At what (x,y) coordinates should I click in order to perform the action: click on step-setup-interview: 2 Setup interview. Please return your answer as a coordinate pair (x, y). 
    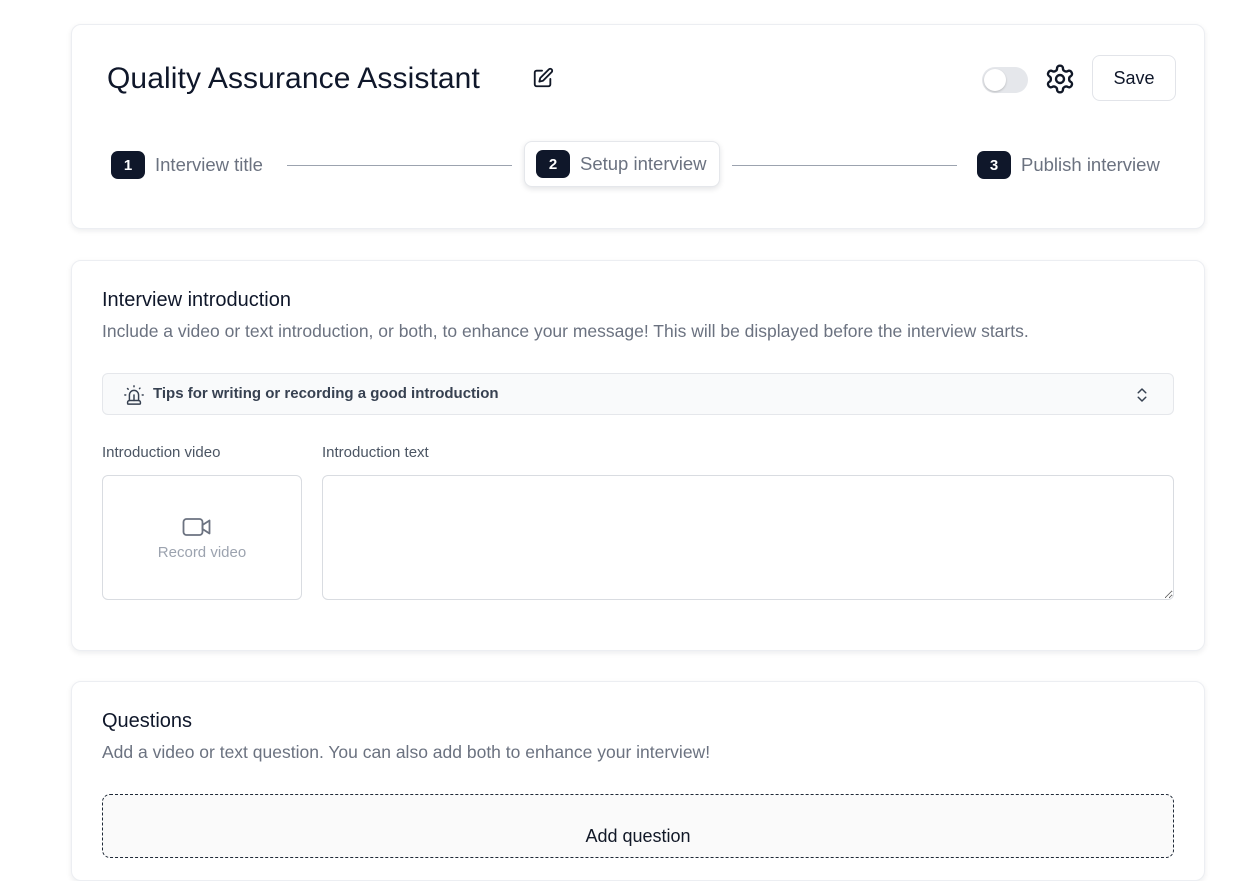
    Looking at the image, I should click on (622, 164).